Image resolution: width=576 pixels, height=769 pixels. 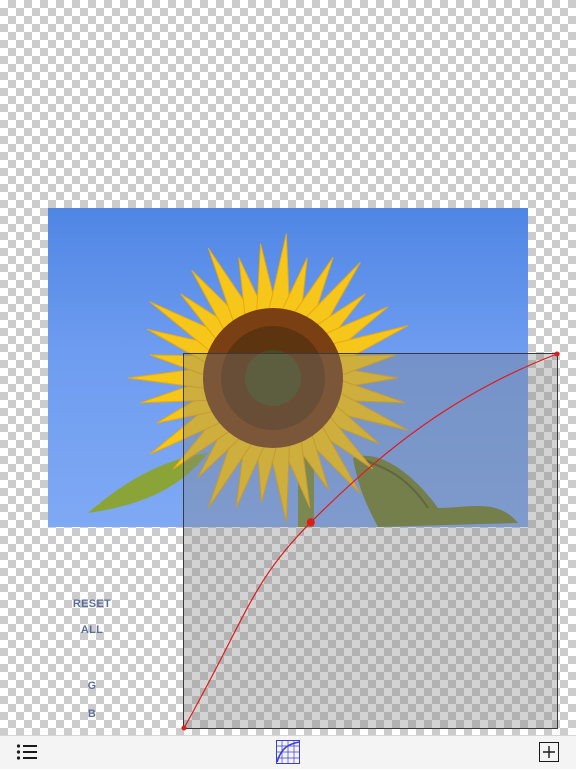 What do you see at coordinates (92, 686) in the screenshot?
I see `green-channel-button: G` at bounding box center [92, 686].